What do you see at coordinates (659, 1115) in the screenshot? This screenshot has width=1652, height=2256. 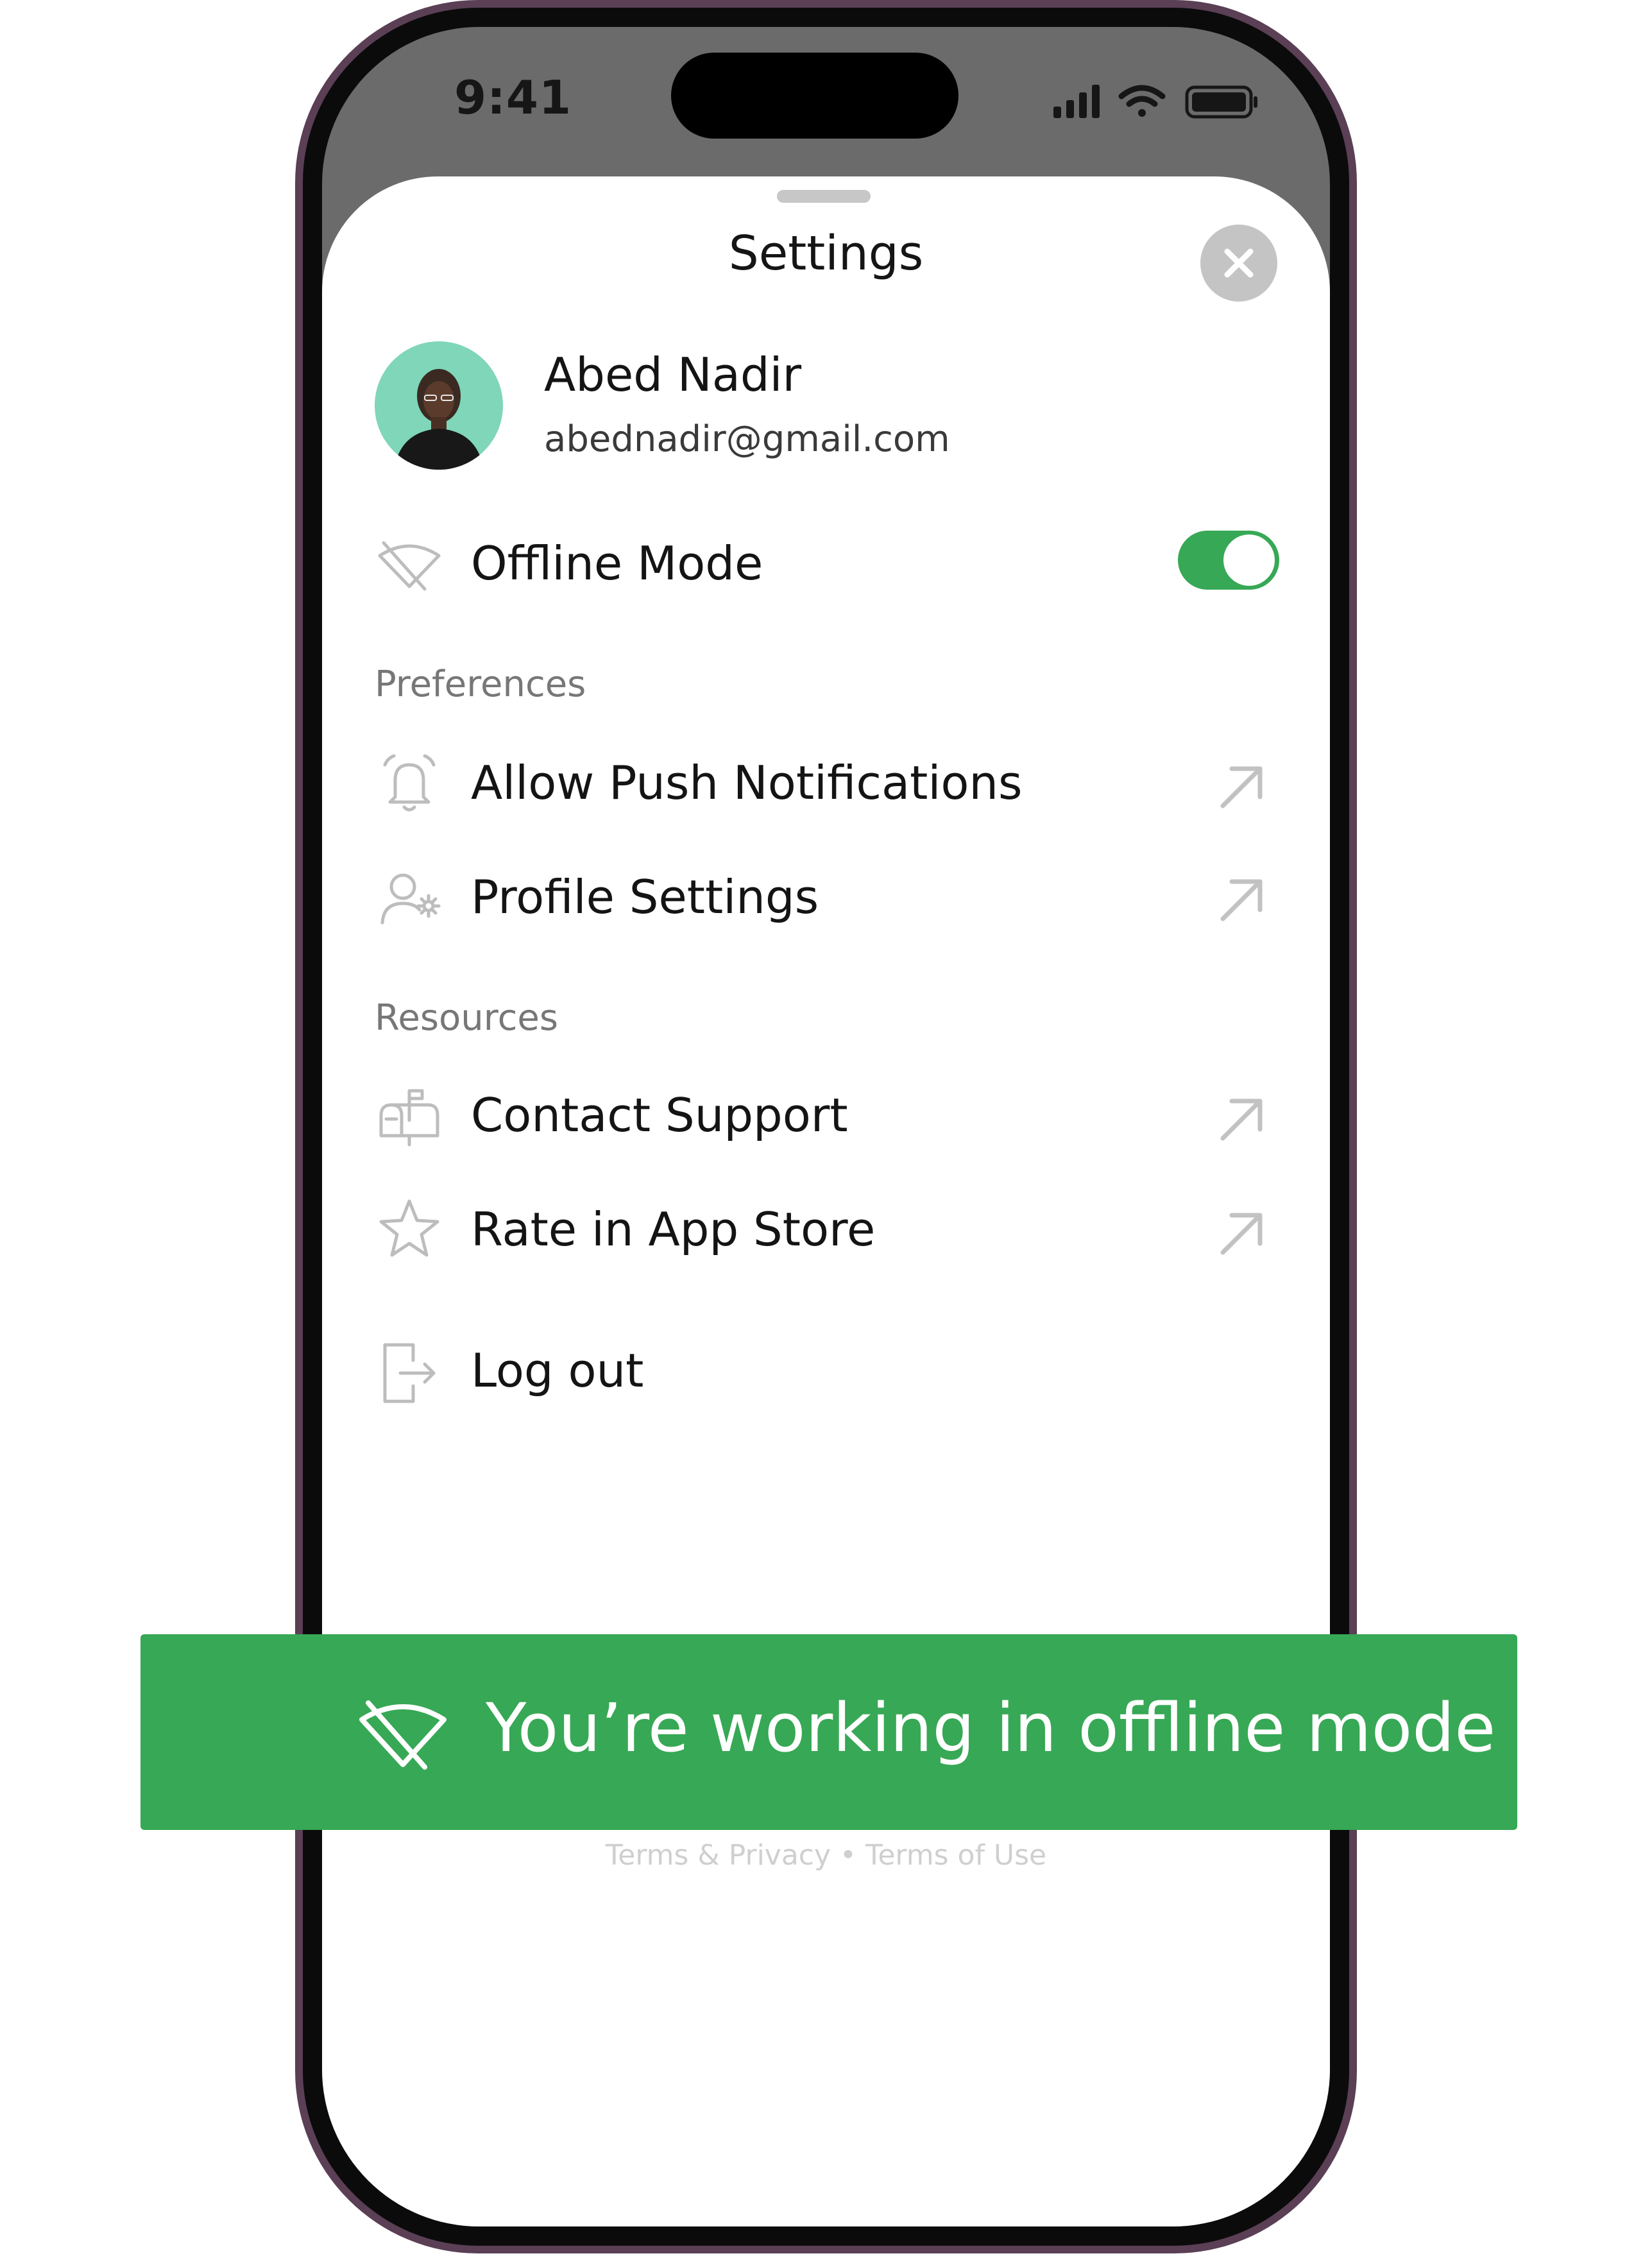 I see `menu-item-contact-support: Contact Support` at bounding box center [659, 1115].